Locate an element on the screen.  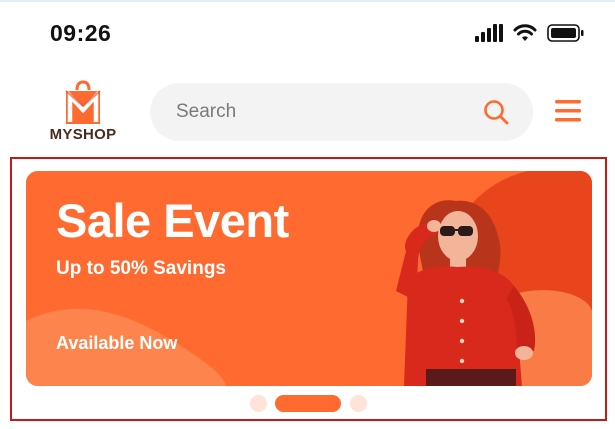
hamburger-menu-icon is located at coordinates (568, 111).